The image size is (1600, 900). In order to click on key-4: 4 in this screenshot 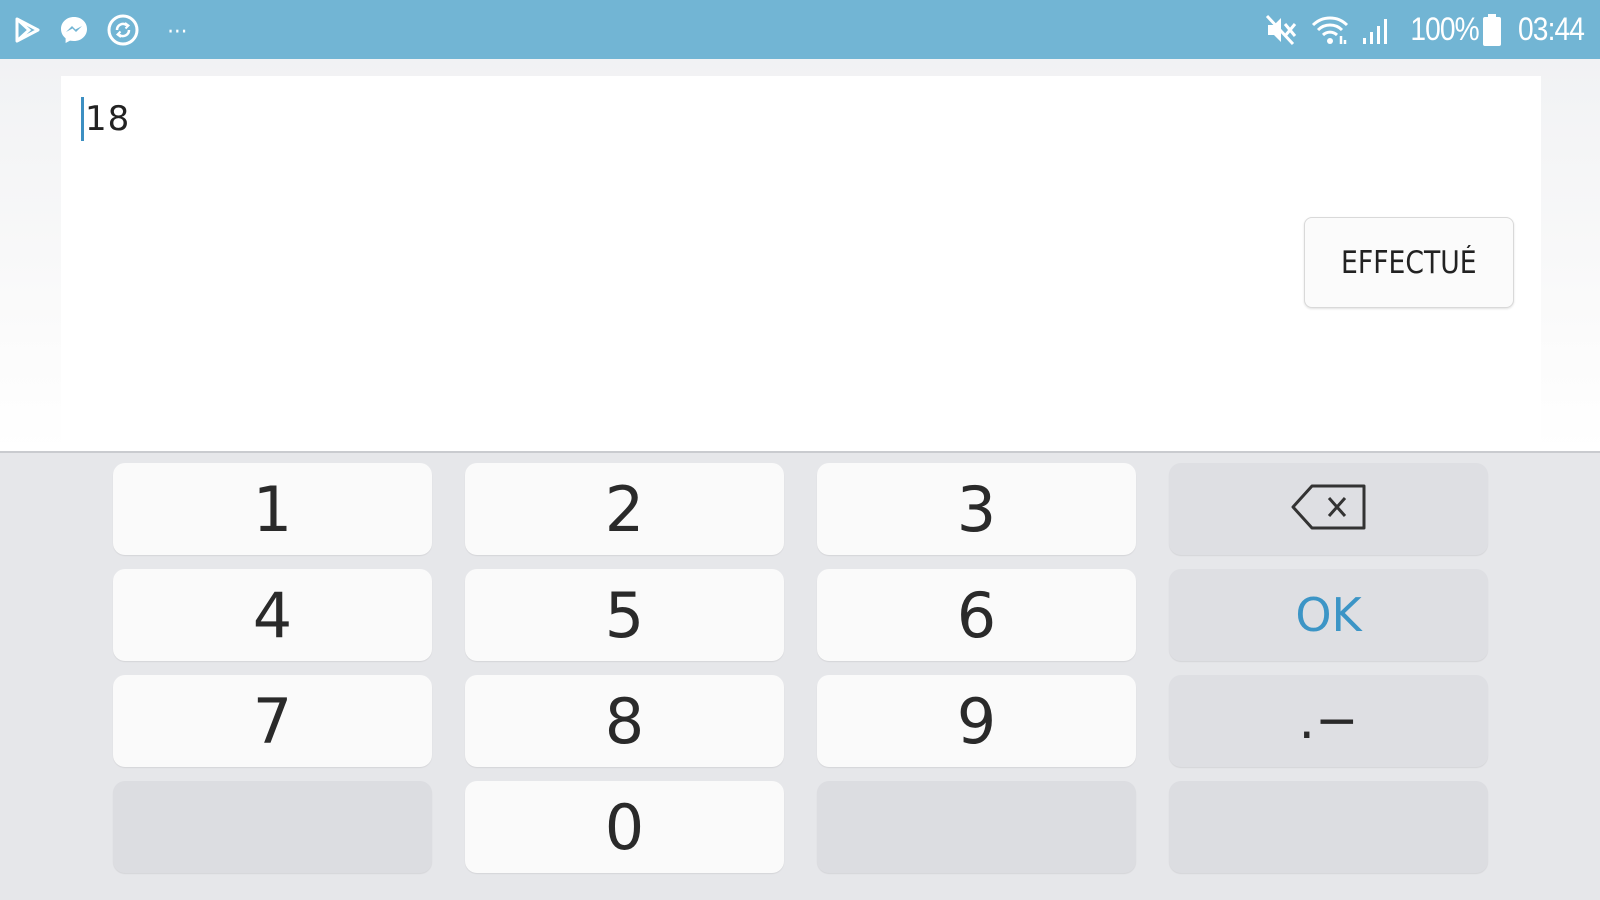, I will do `click(272, 615)`.